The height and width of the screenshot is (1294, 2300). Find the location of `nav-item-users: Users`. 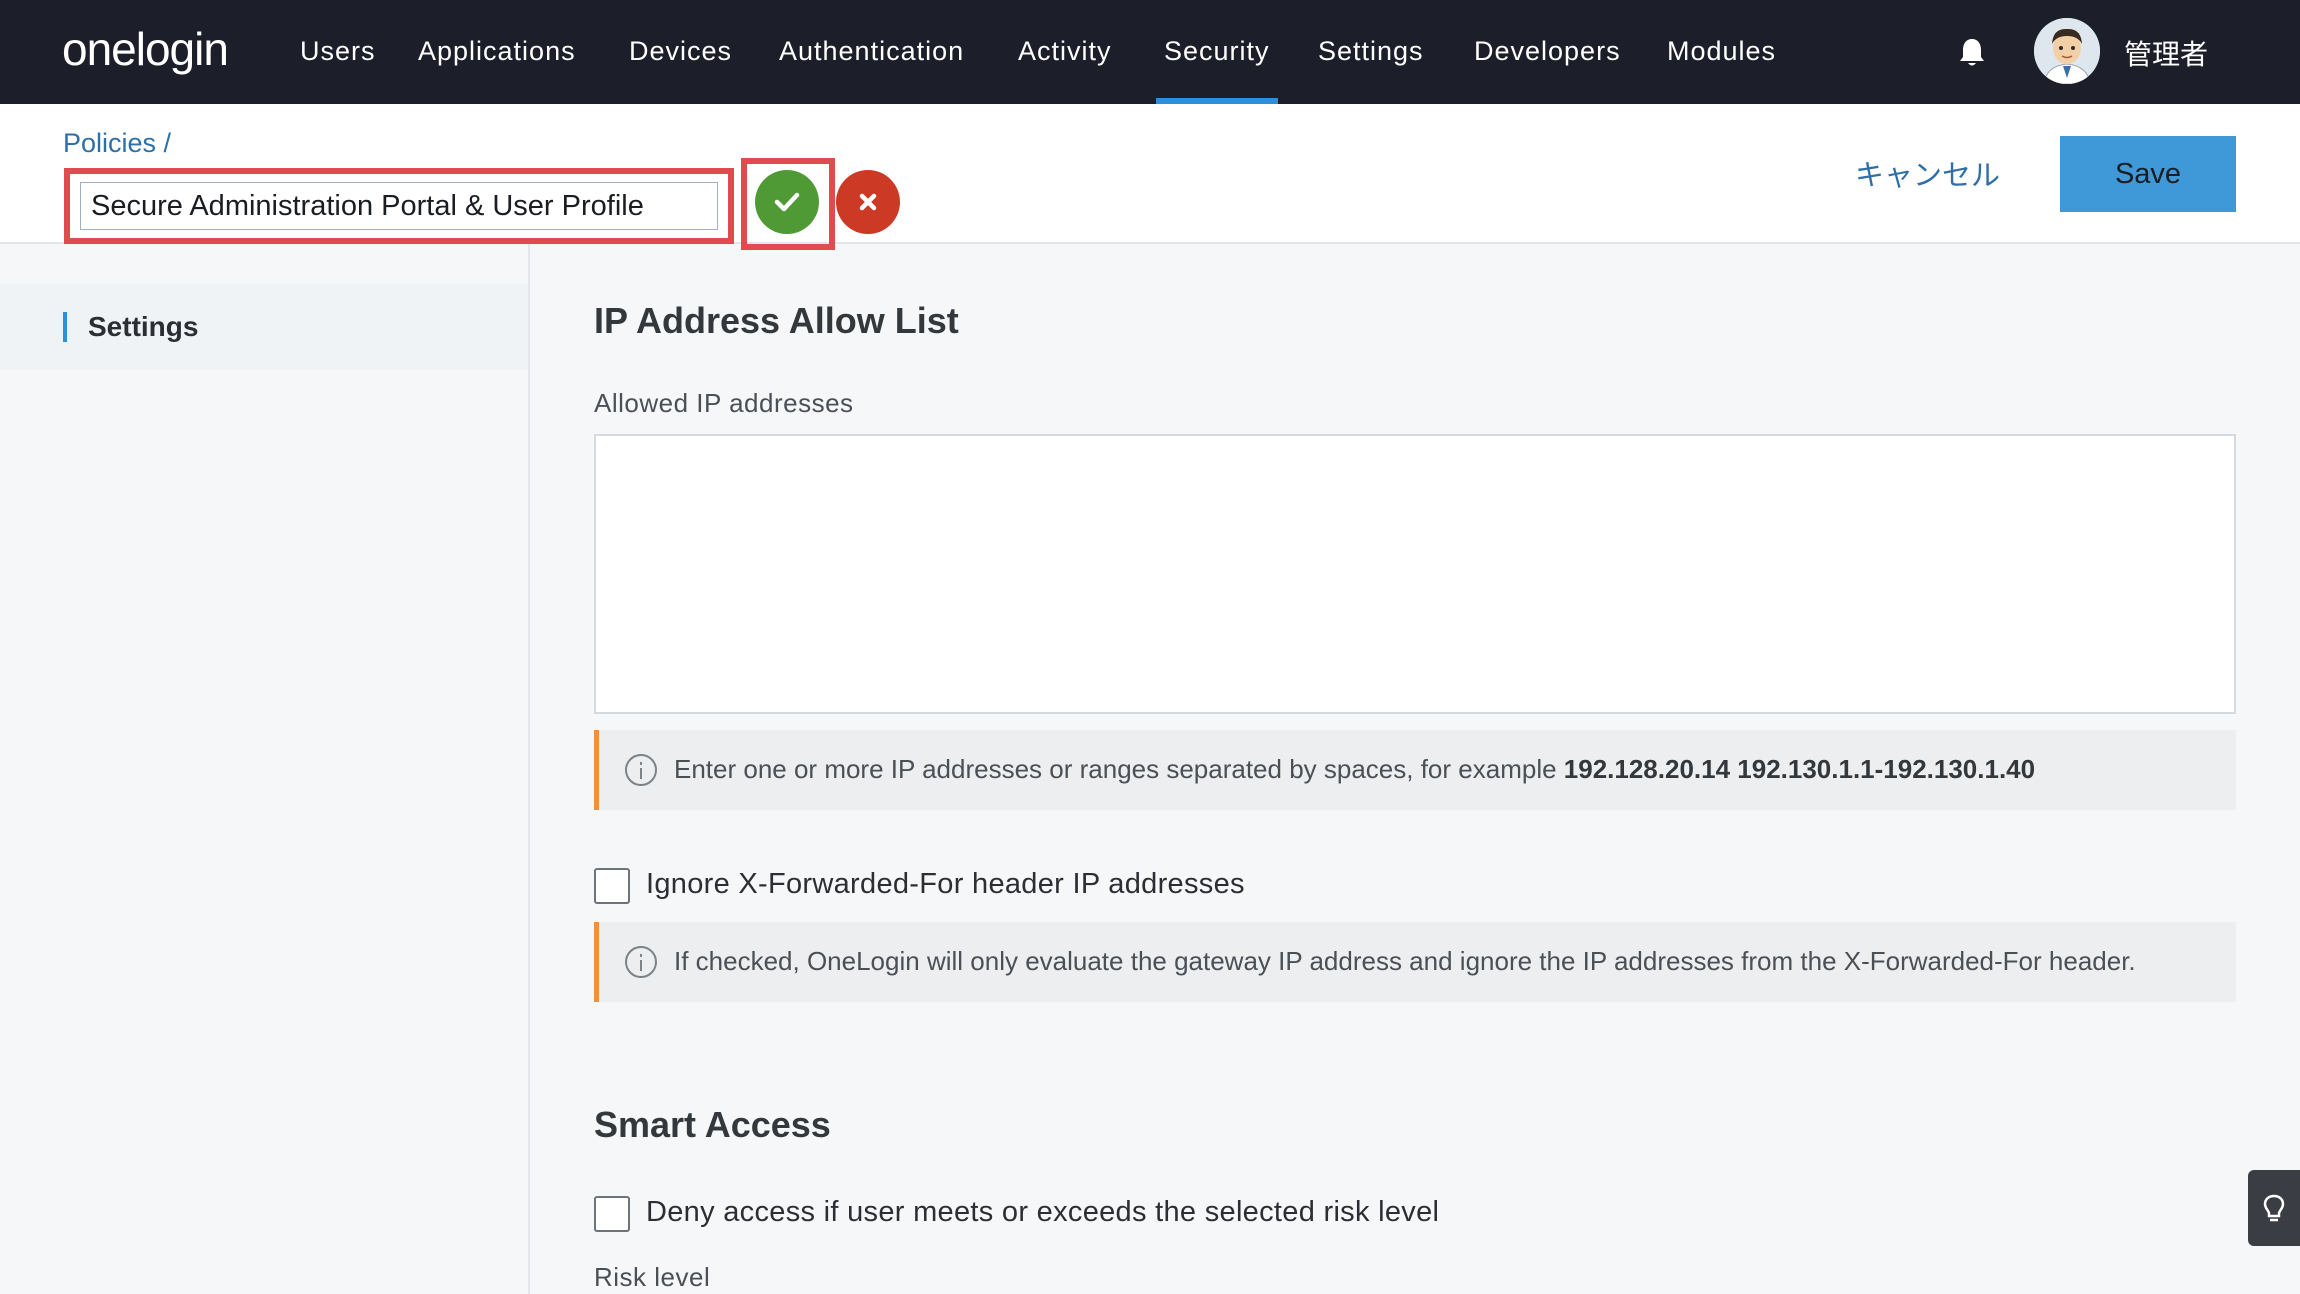

nav-item-users: Users is located at coordinates (338, 51).